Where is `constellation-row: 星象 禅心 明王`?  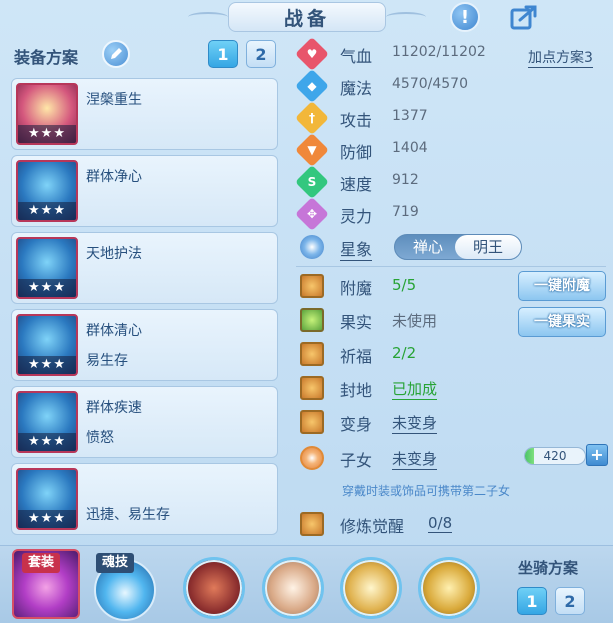 constellation-row: 星象 禅心 明王 is located at coordinates (453, 247).